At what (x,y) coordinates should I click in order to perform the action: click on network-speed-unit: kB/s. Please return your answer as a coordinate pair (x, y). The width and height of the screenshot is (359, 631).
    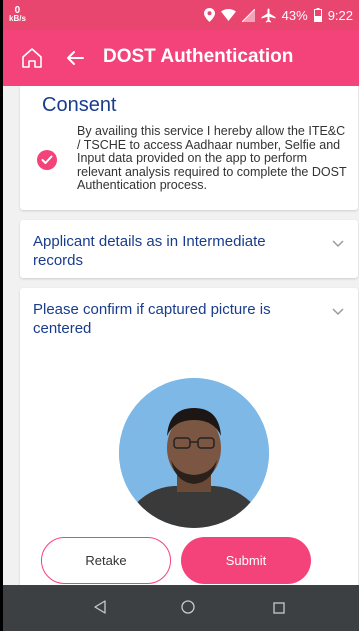
    Looking at the image, I should click on (17, 18).